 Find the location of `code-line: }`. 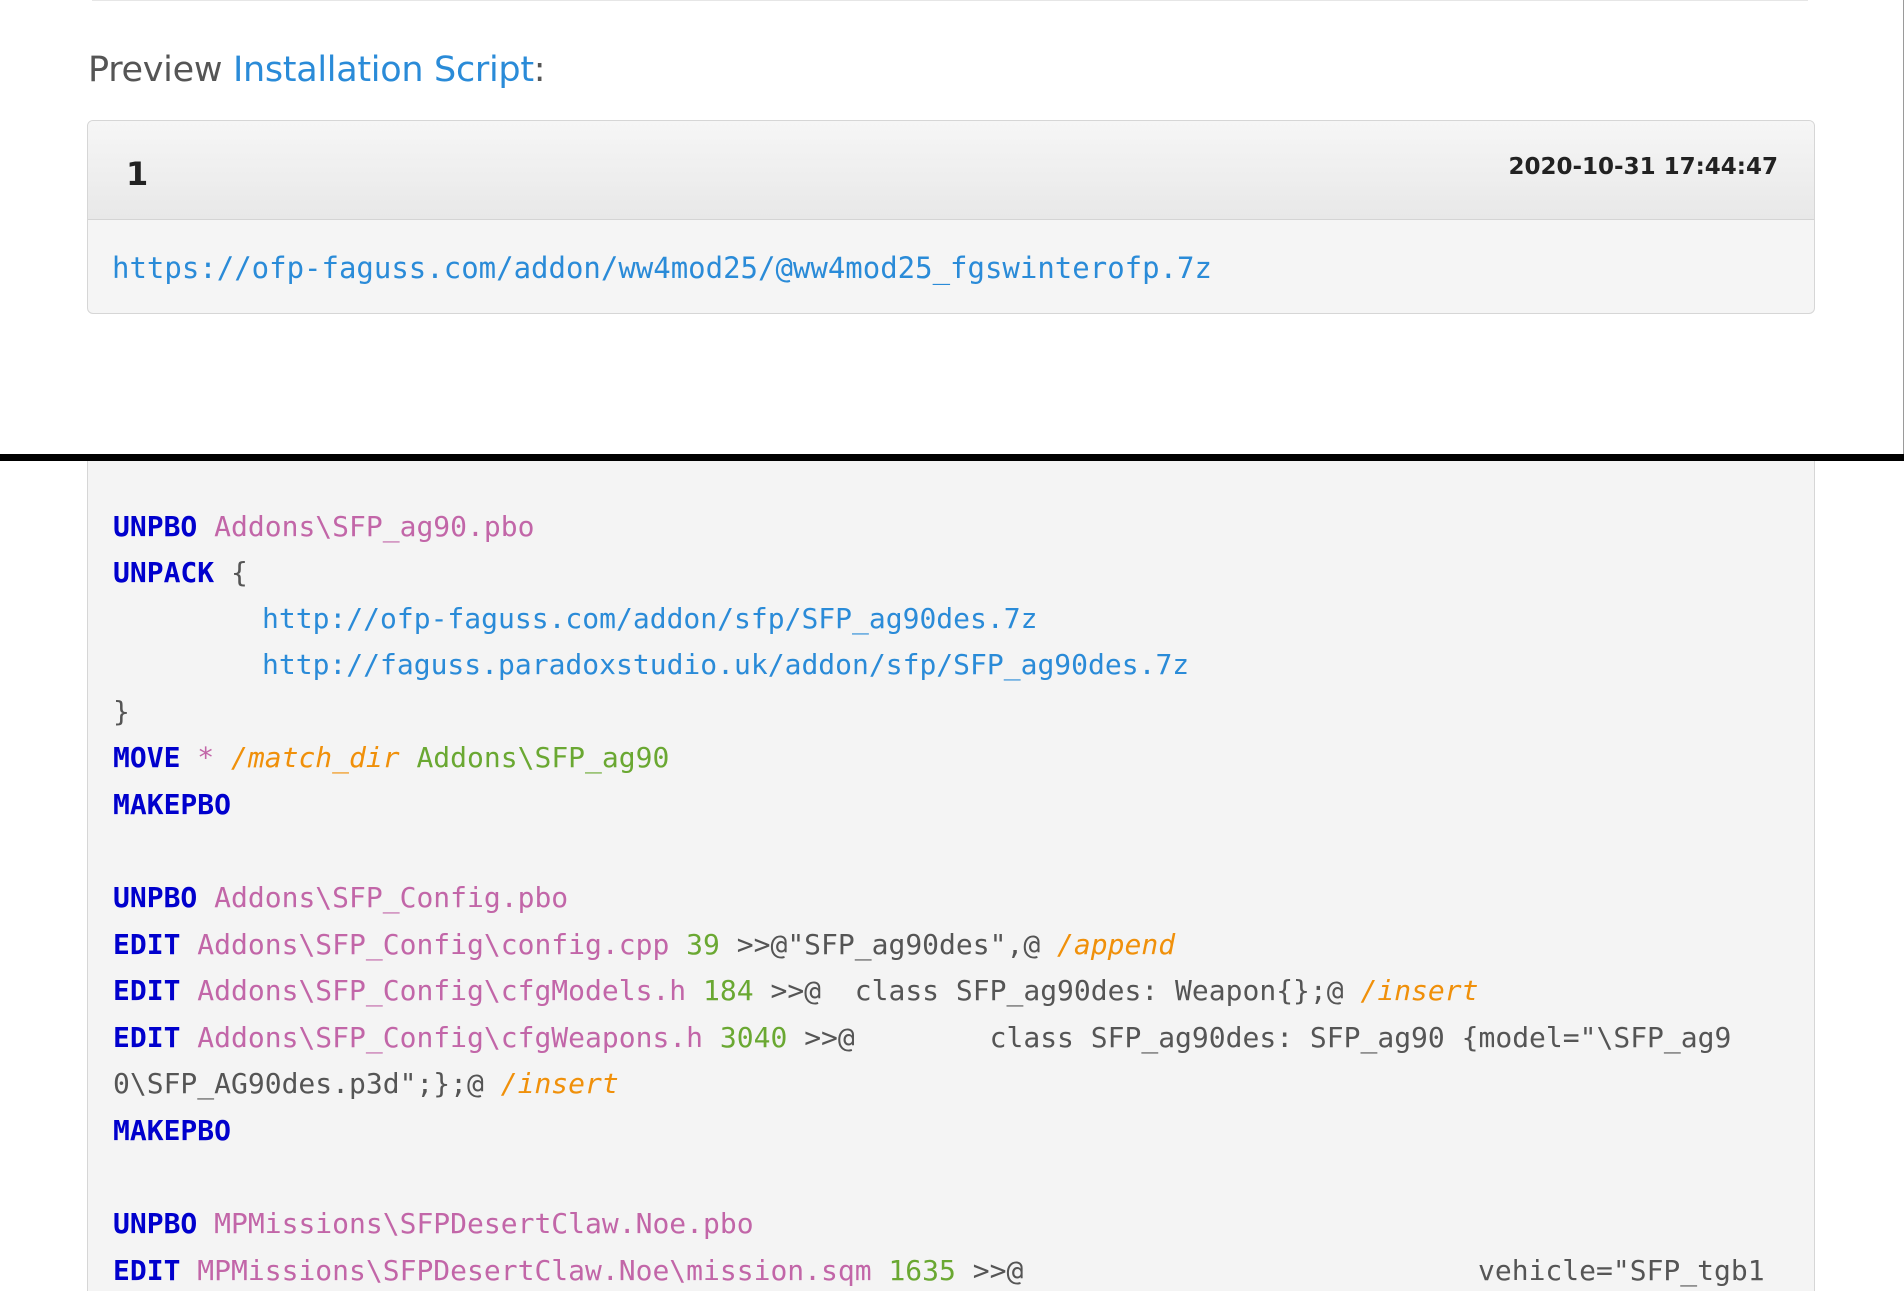

code-line: } is located at coordinates (121, 712).